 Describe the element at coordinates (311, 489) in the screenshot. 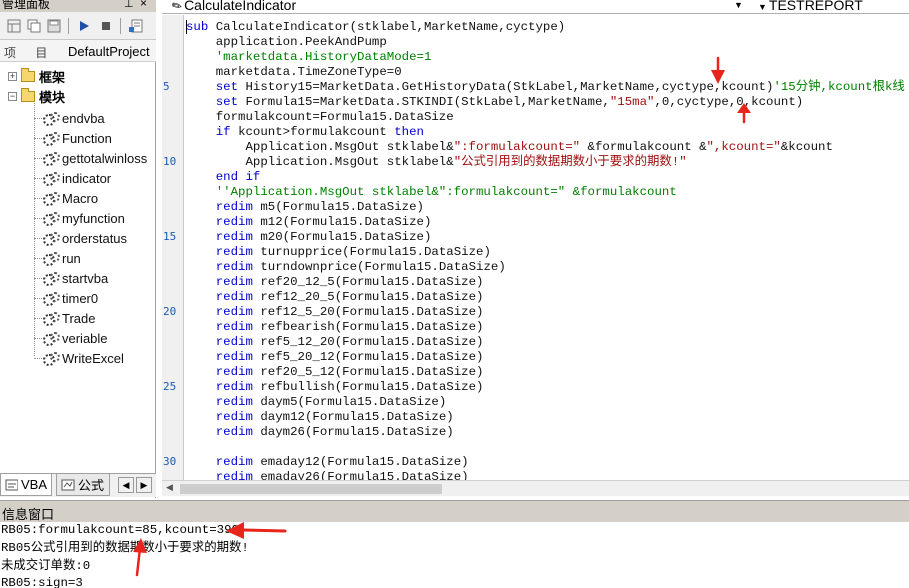

I see `scrollbar-thumb` at that location.